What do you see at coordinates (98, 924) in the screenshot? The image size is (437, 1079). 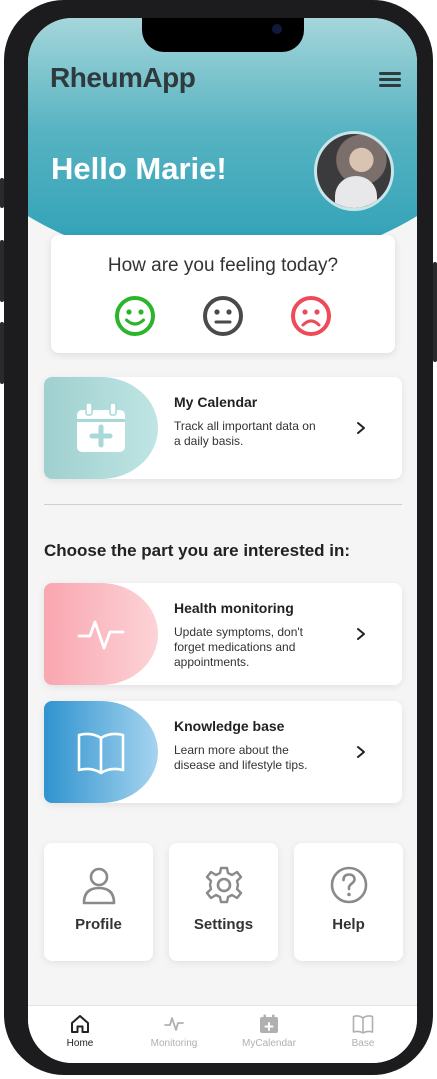 I see `profile-label: Profile` at bounding box center [98, 924].